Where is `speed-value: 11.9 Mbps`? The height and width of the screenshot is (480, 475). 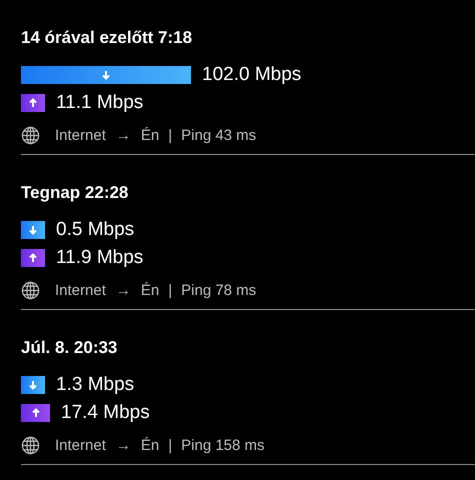
speed-value: 11.9 Mbps is located at coordinates (100, 258).